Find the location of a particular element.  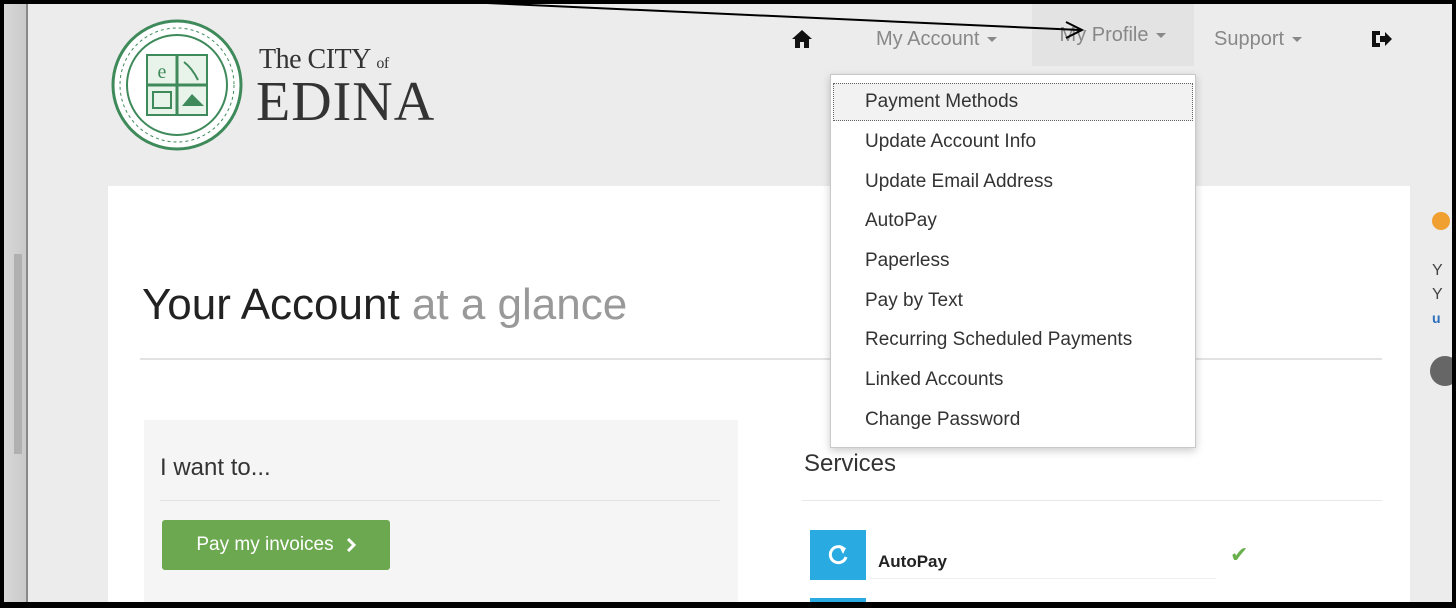

annotation-arrow is located at coordinates (752, 19).